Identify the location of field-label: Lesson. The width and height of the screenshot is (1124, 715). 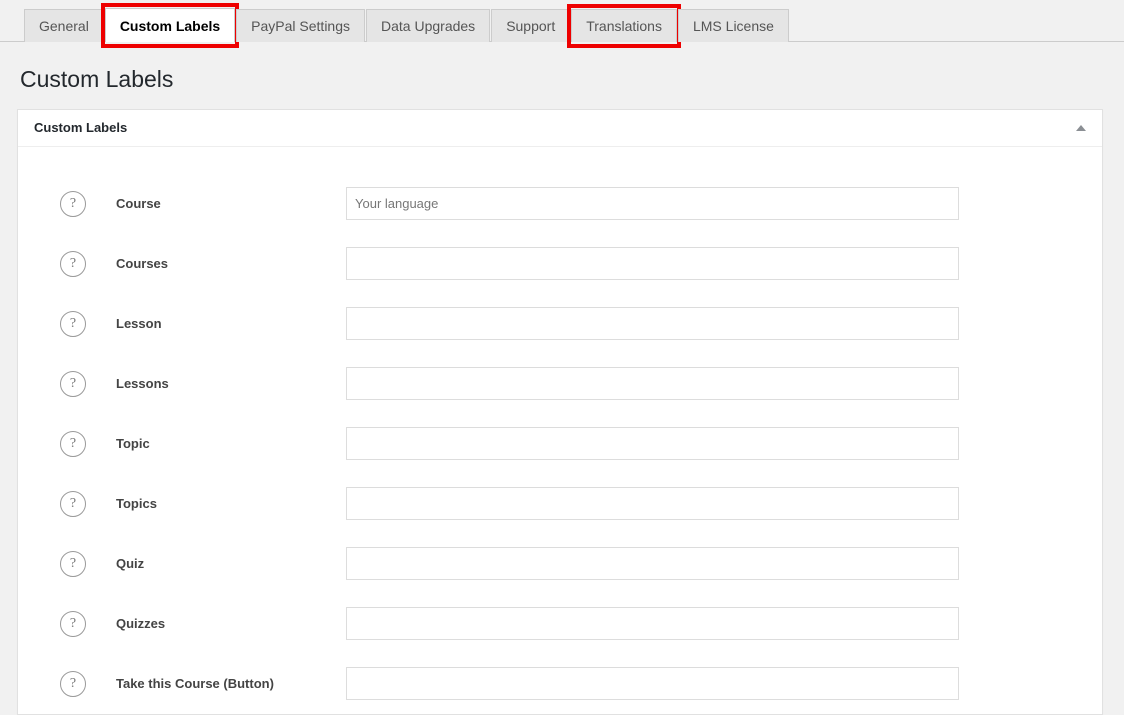
(139, 324).